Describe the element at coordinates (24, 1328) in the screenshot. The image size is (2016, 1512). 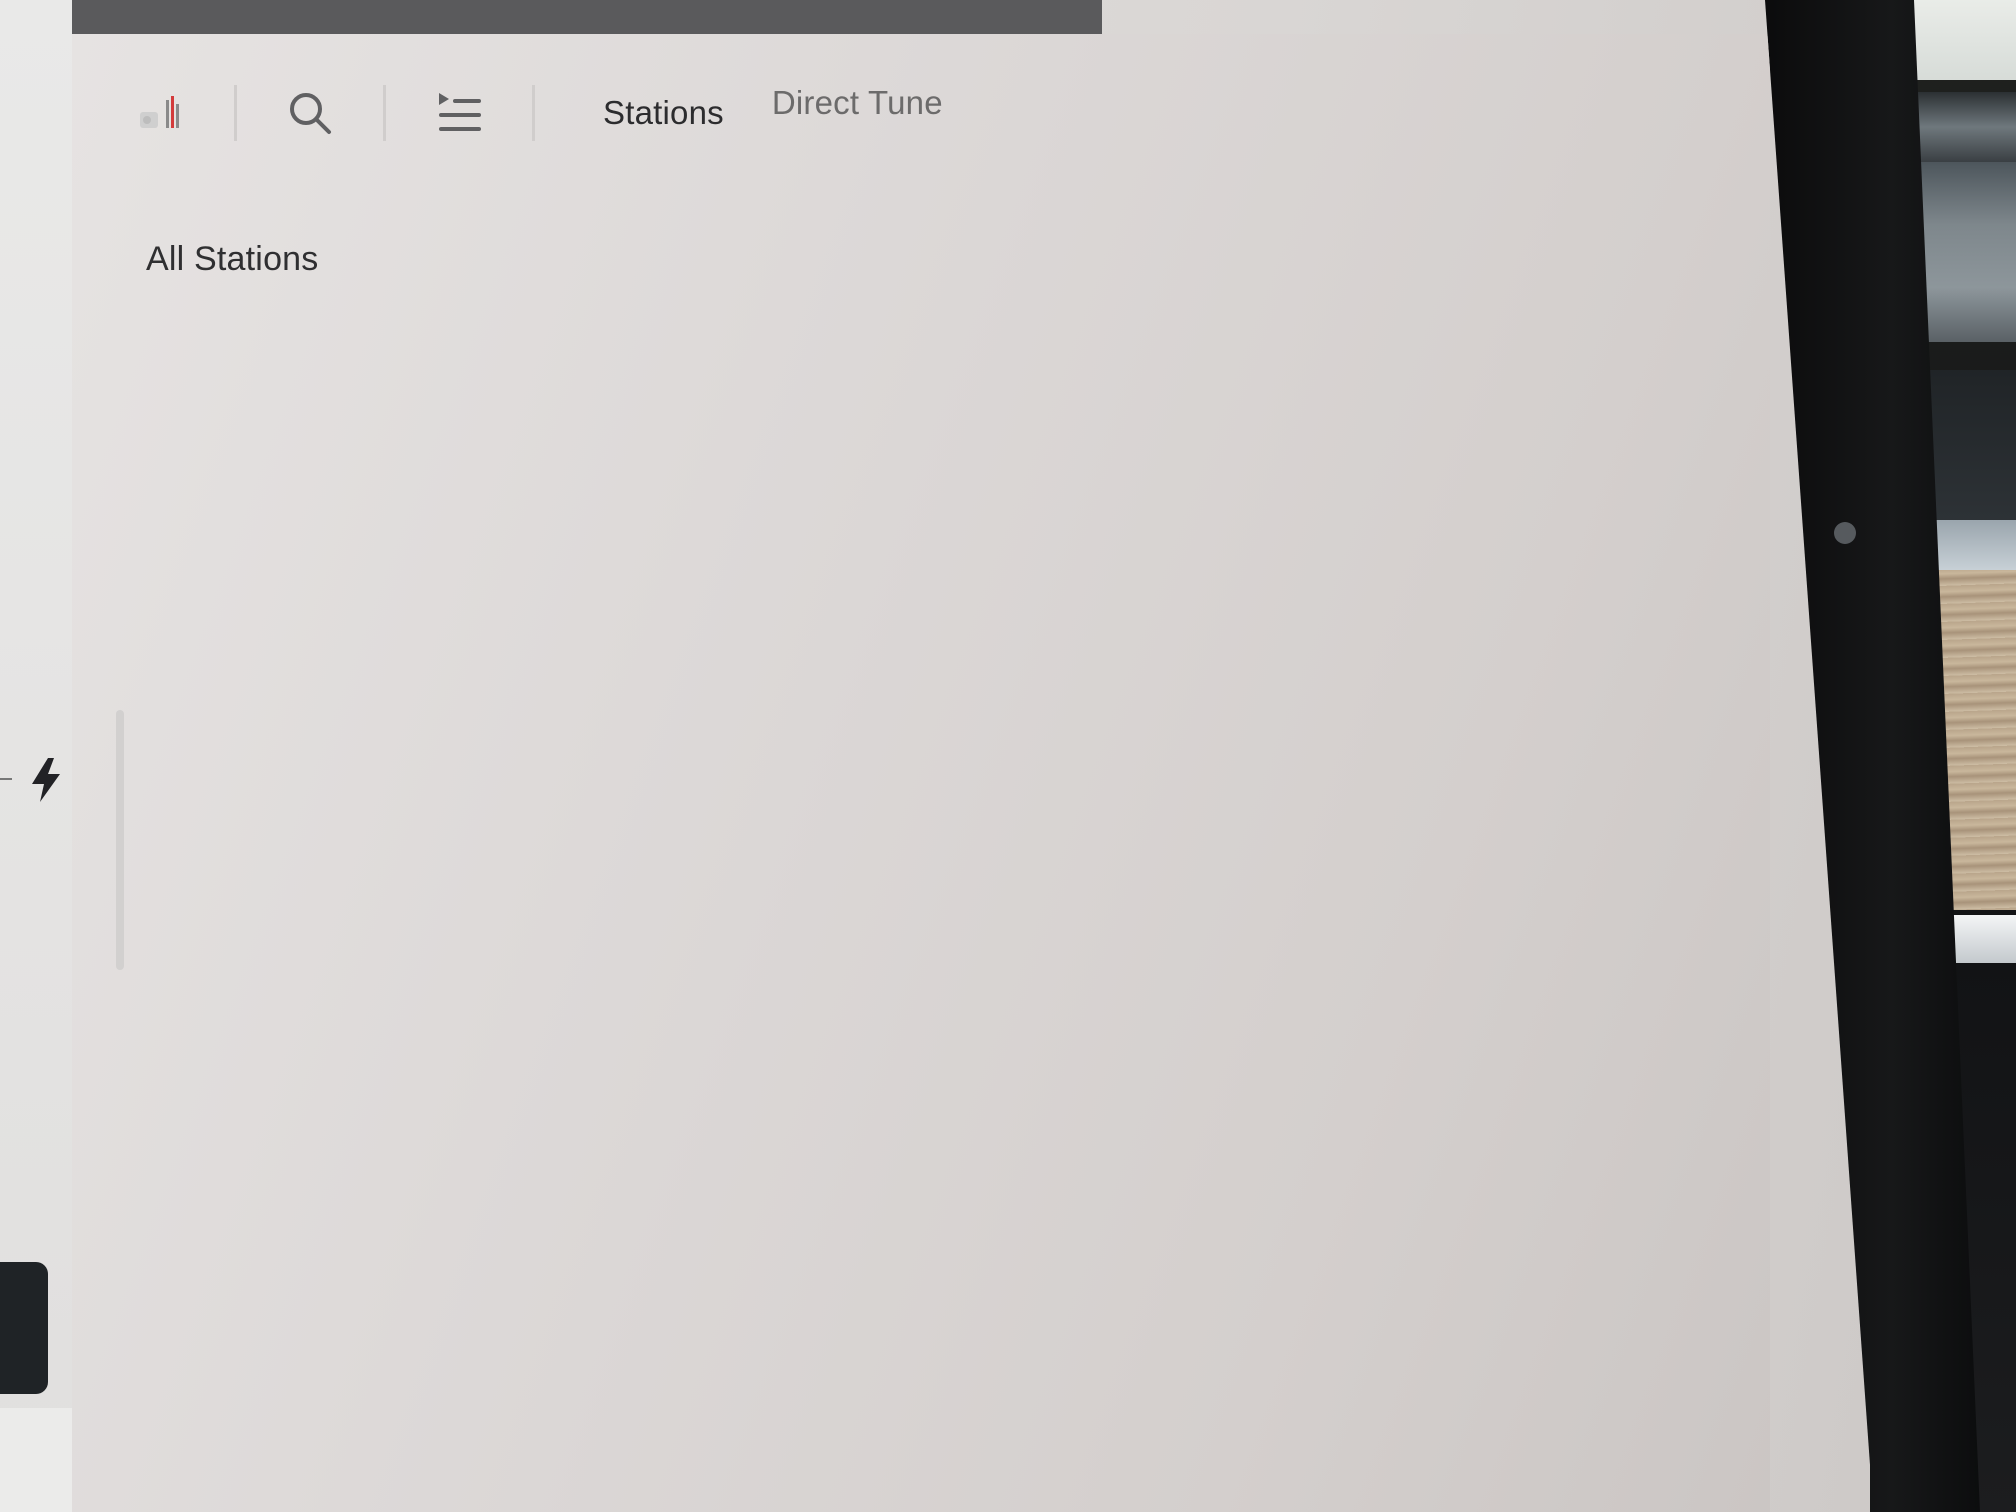
I see `side-tile` at that location.